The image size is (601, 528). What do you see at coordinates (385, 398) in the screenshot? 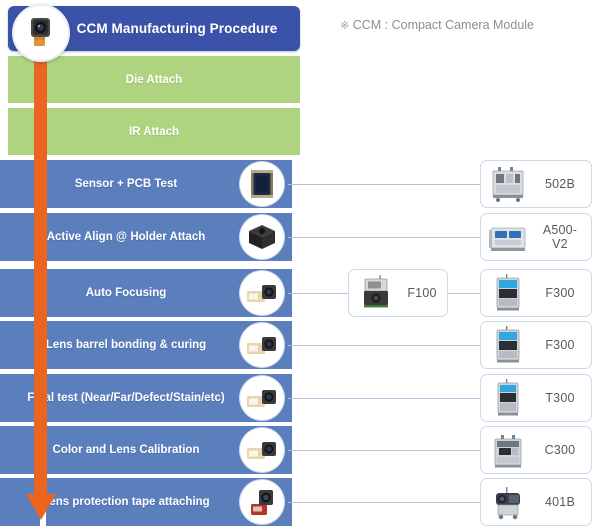
I see `connector-line-finaltest-t300` at bounding box center [385, 398].